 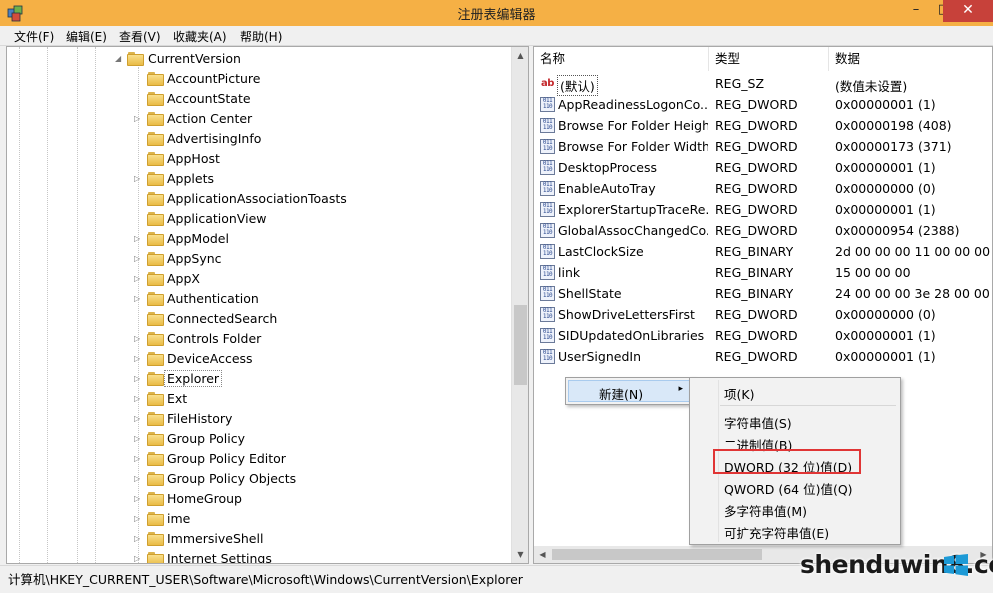 I want to click on minimize-button: –, so click(x=916, y=11).